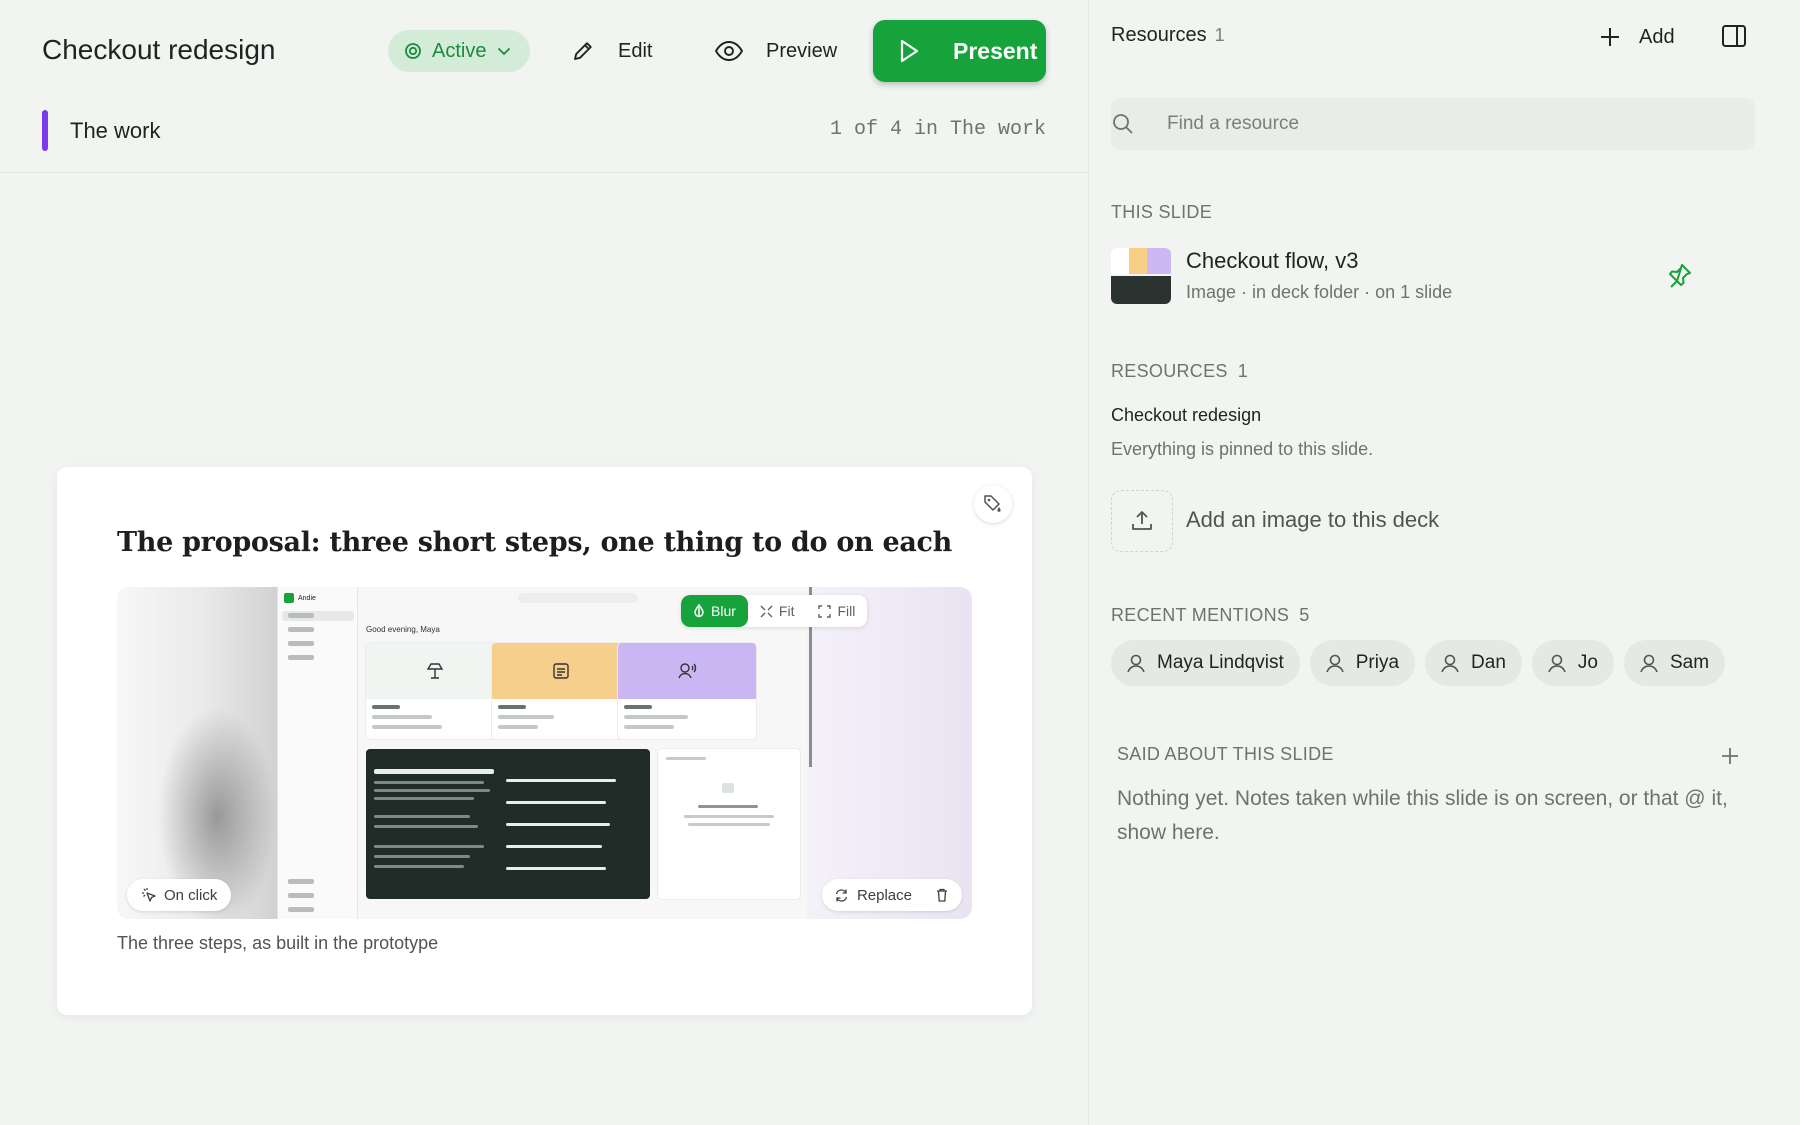 The height and width of the screenshot is (1125, 1800). Describe the element at coordinates (1572, 663) in the screenshot. I see `mention-chip: Jo` at that location.